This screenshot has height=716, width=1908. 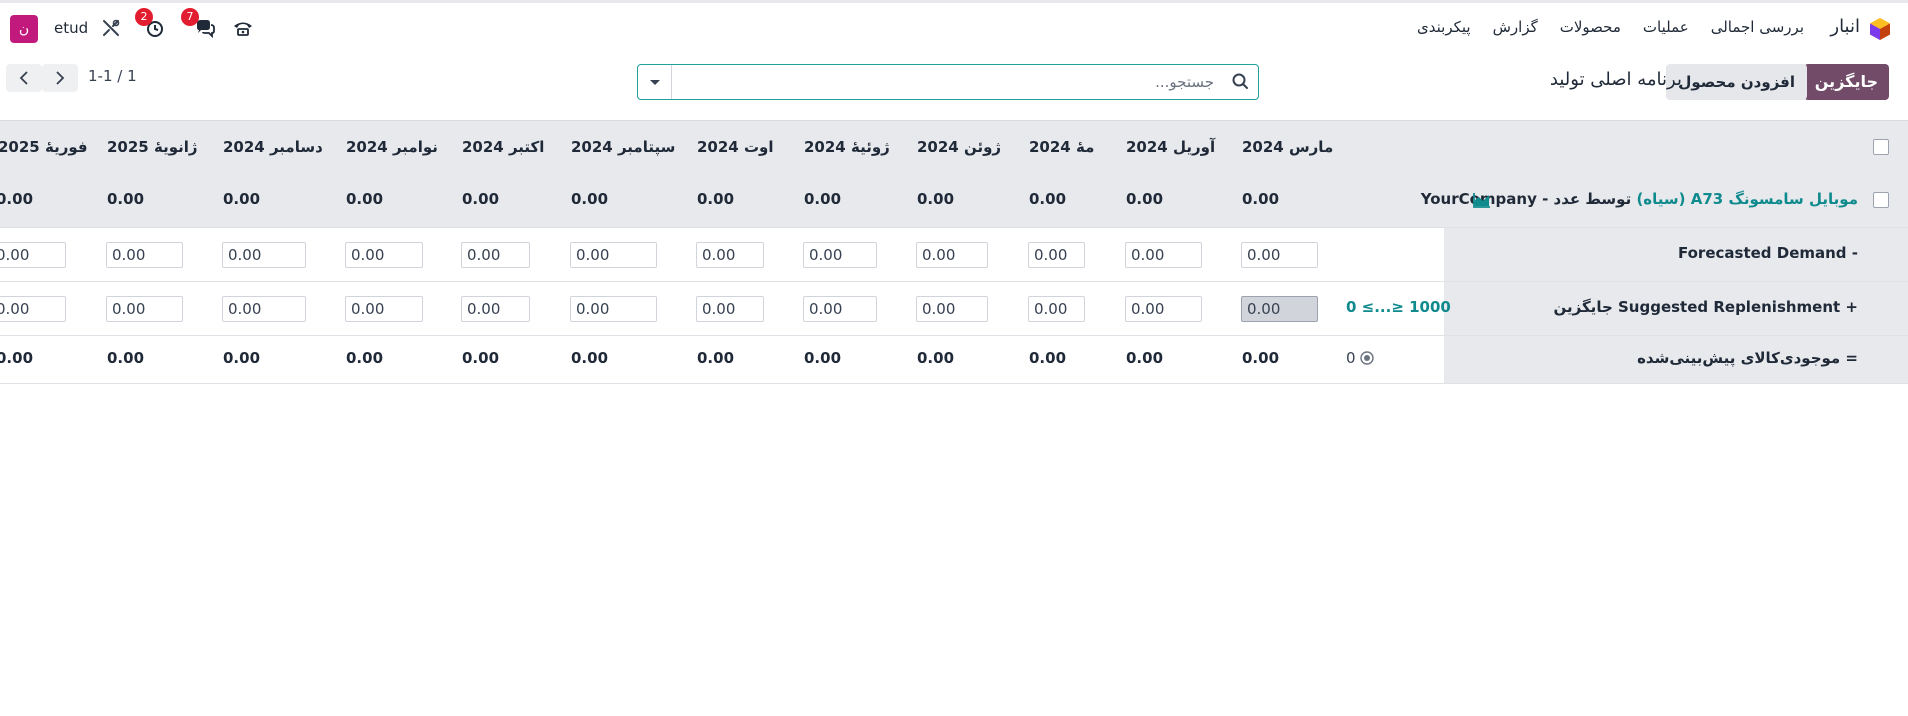 What do you see at coordinates (44, 147) in the screenshot?
I see `column-header: فوریهٔ 2025` at bounding box center [44, 147].